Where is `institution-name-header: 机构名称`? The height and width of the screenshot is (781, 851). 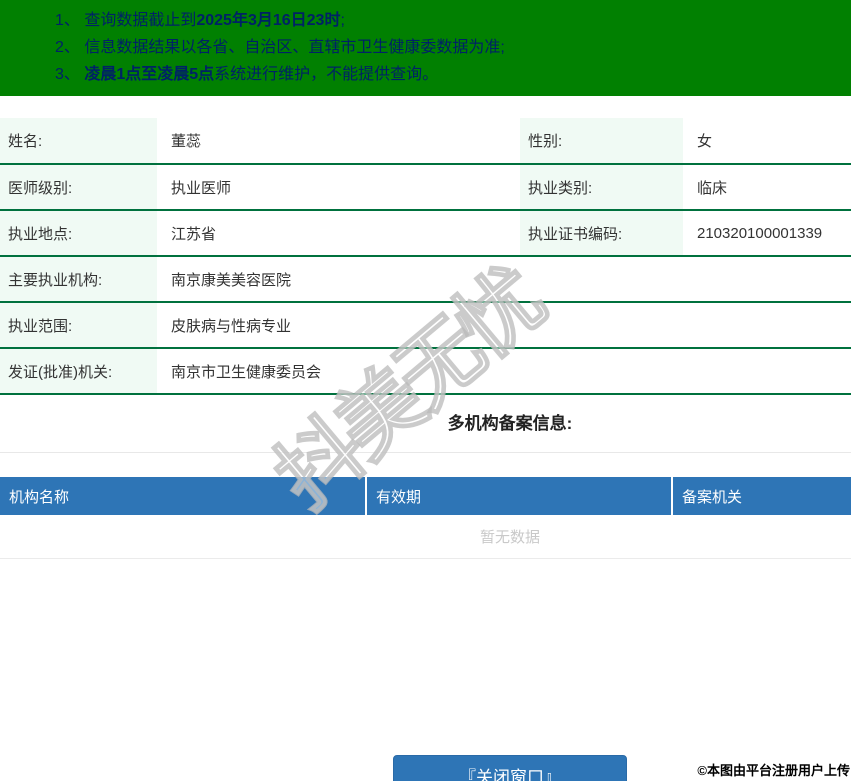 institution-name-header: 机构名称 is located at coordinates (183, 496).